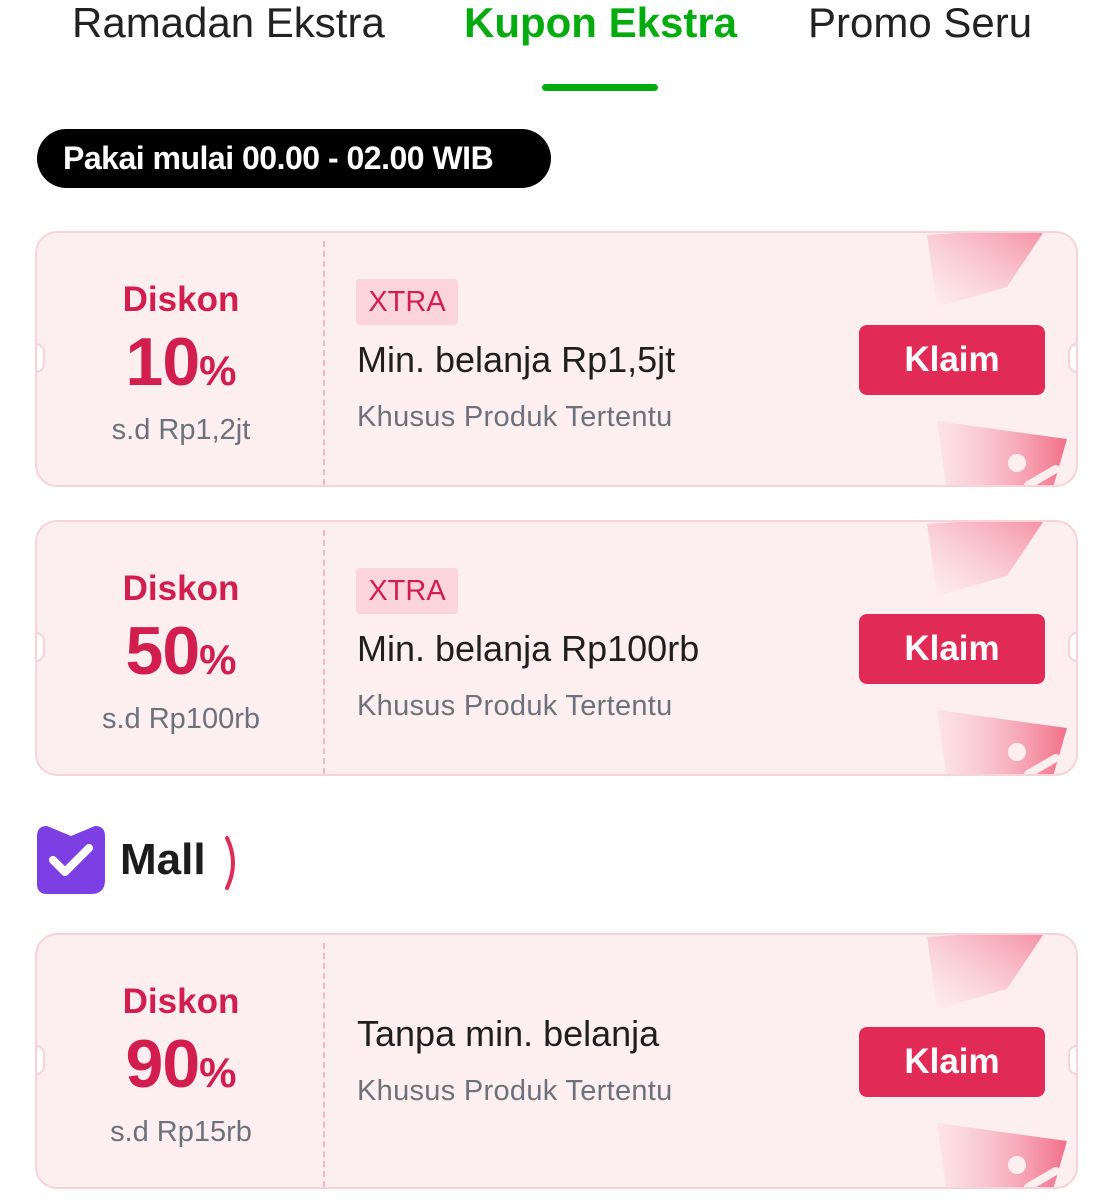 Image resolution: width=1113 pixels, height=1200 pixels. What do you see at coordinates (163, 859) in the screenshot?
I see `mall-label: Mall` at bounding box center [163, 859].